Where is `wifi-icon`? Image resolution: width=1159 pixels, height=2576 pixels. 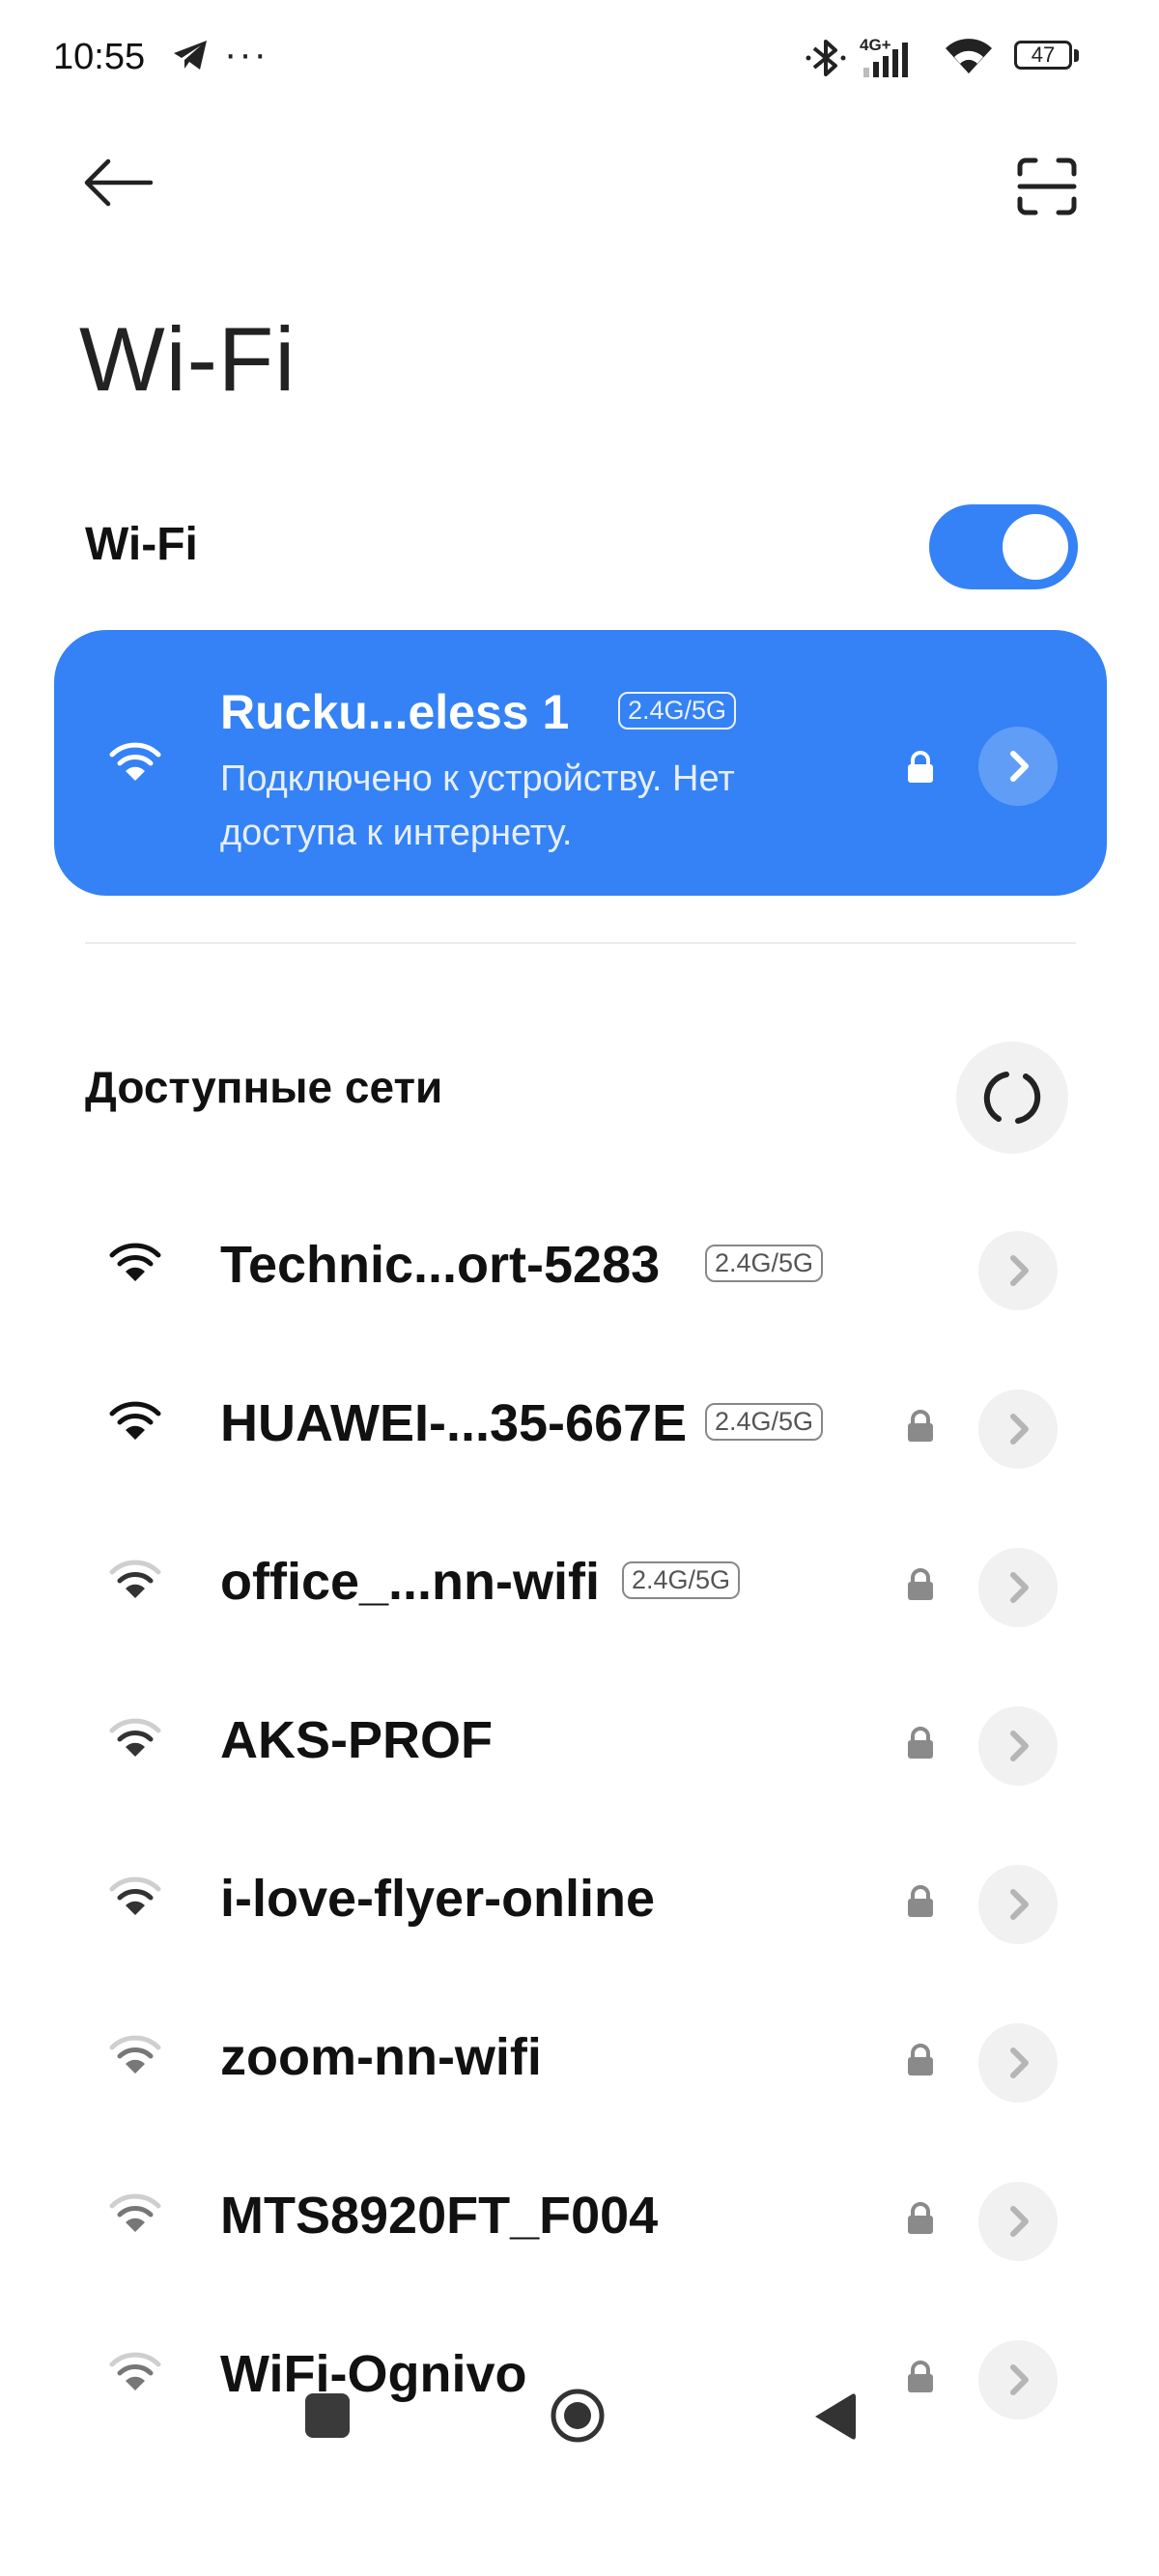 wifi-icon is located at coordinates (969, 60).